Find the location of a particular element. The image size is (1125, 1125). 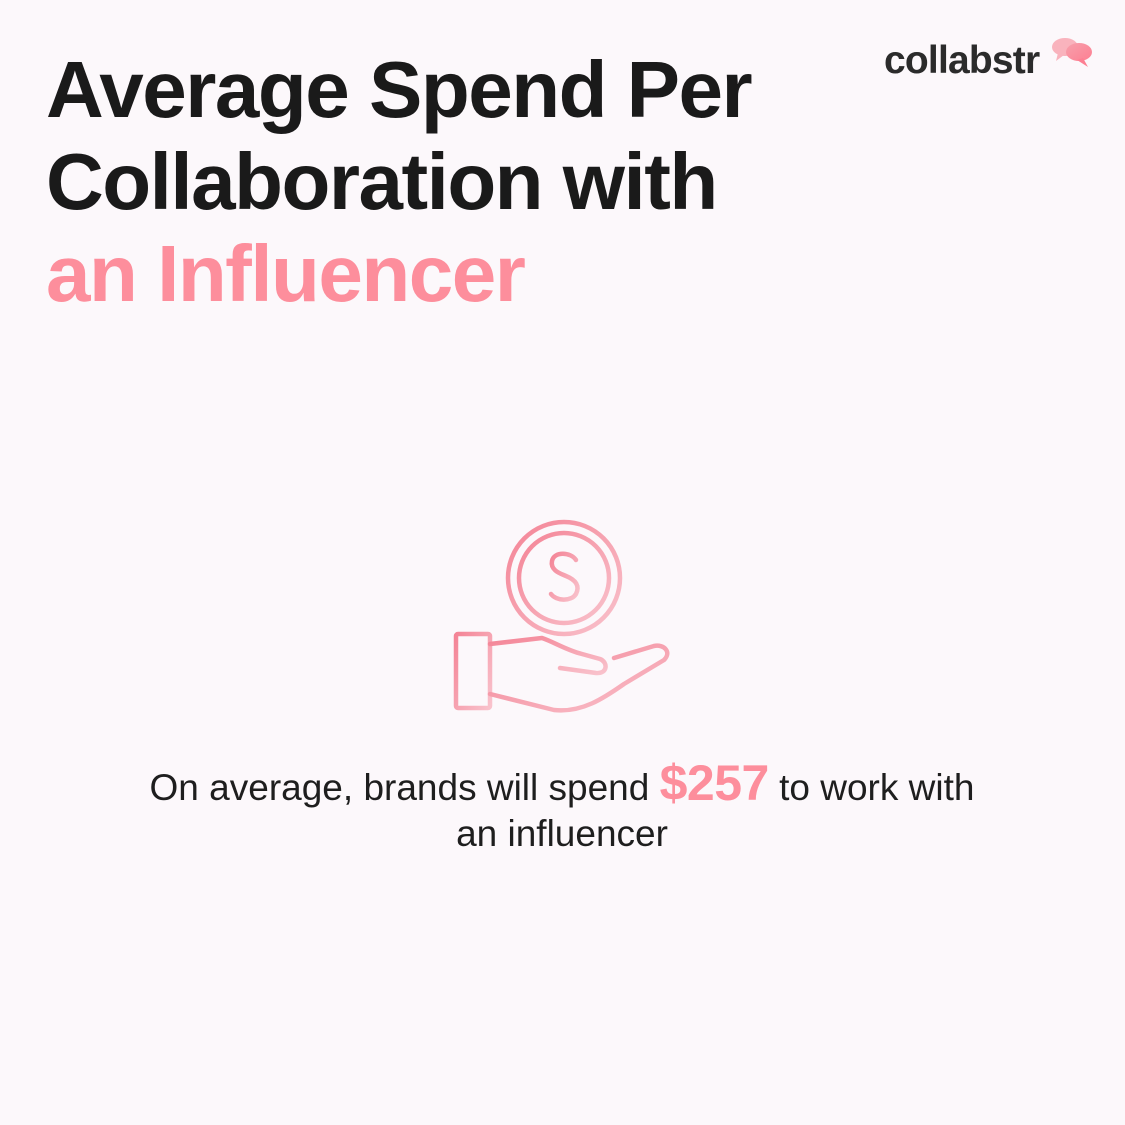

title-line-2: Collaboration with is located at coordinates (382, 181).